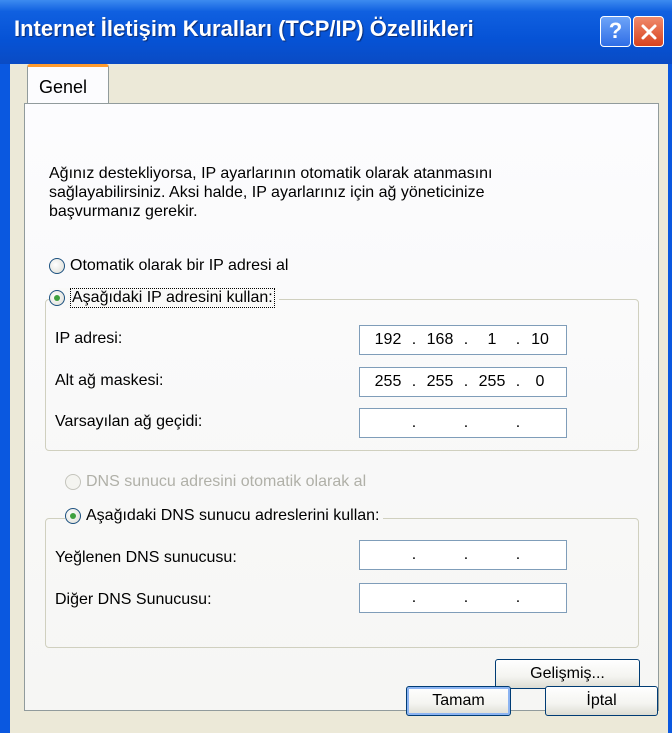 The width and height of the screenshot is (672, 733). Describe the element at coordinates (129, 421) in the screenshot. I see `default-gateway-label: Varsayılan ağ geçidi:` at that location.